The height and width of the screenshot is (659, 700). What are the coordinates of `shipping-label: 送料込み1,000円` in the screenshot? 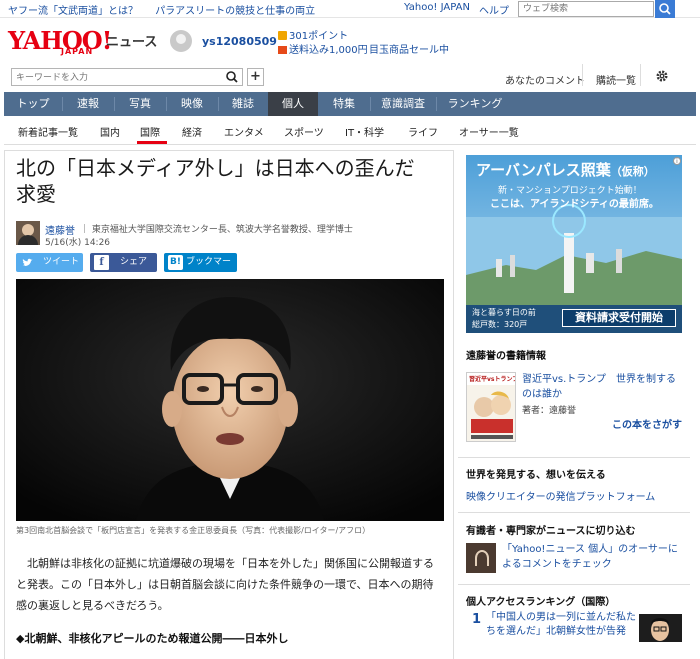 It's located at (328, 50).